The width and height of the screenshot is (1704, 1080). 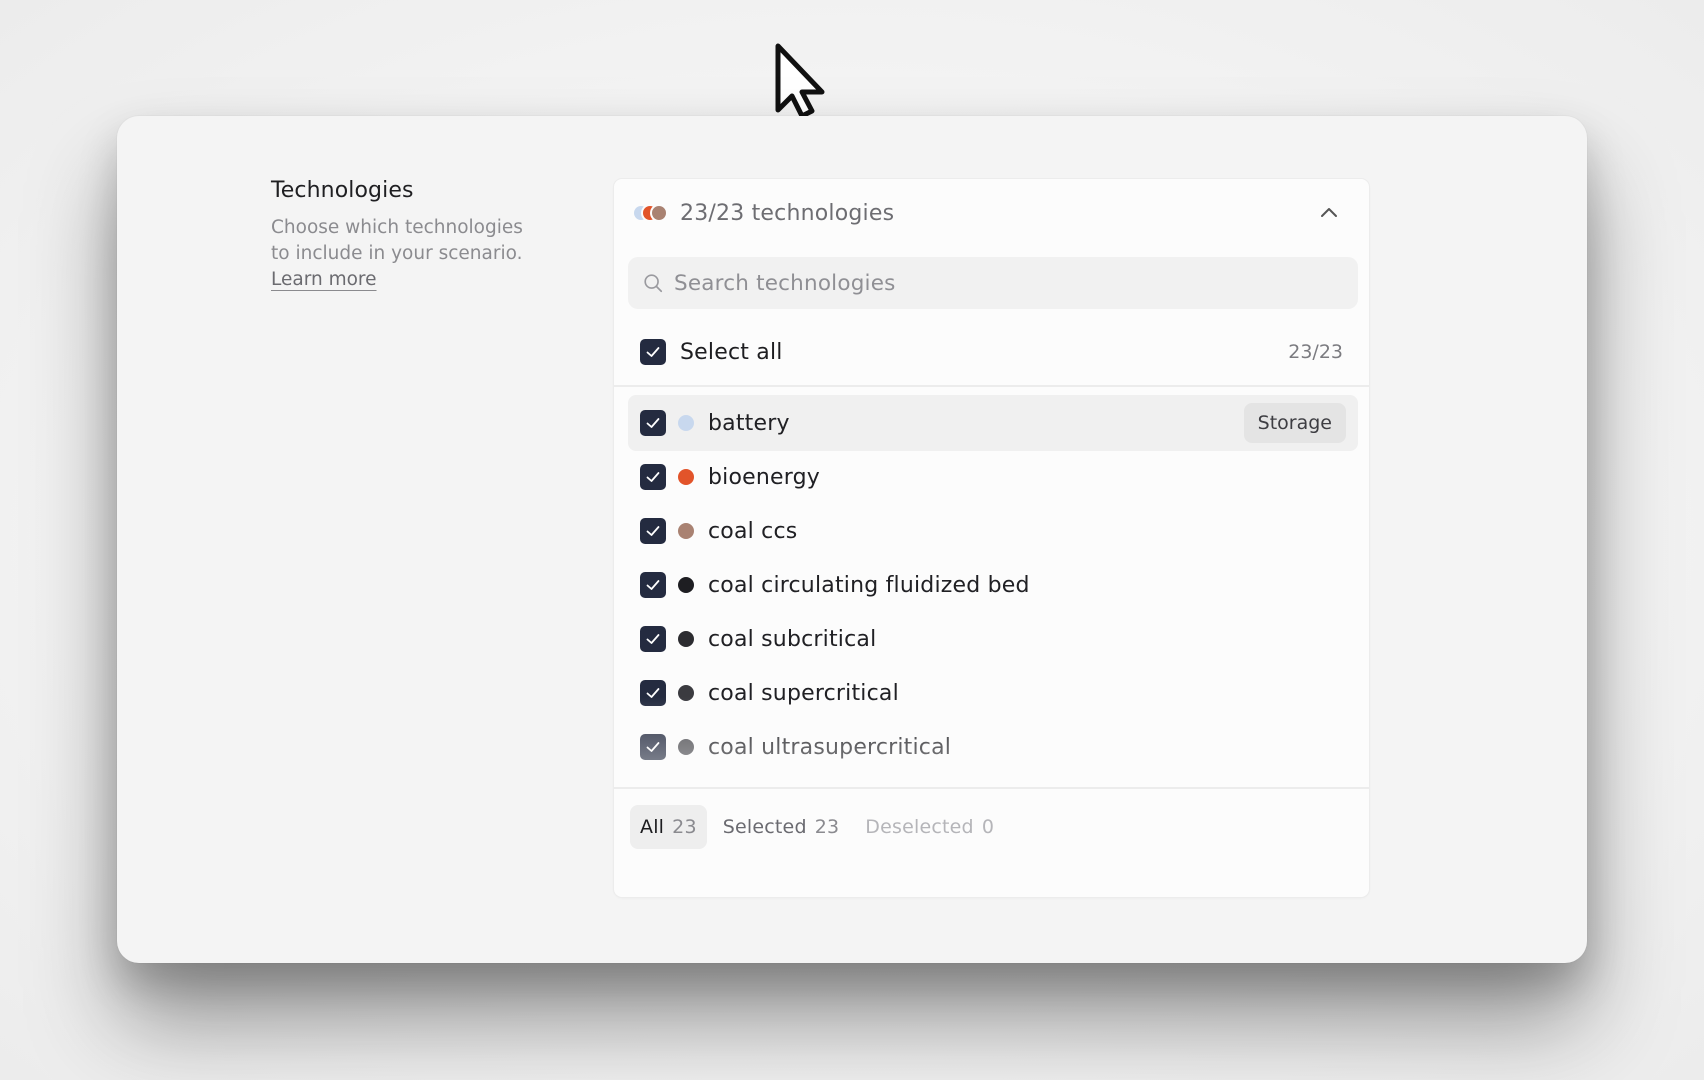 I want to click on technology-item-coal-supercritical: coal supercritical, so click(x=993, y=693).